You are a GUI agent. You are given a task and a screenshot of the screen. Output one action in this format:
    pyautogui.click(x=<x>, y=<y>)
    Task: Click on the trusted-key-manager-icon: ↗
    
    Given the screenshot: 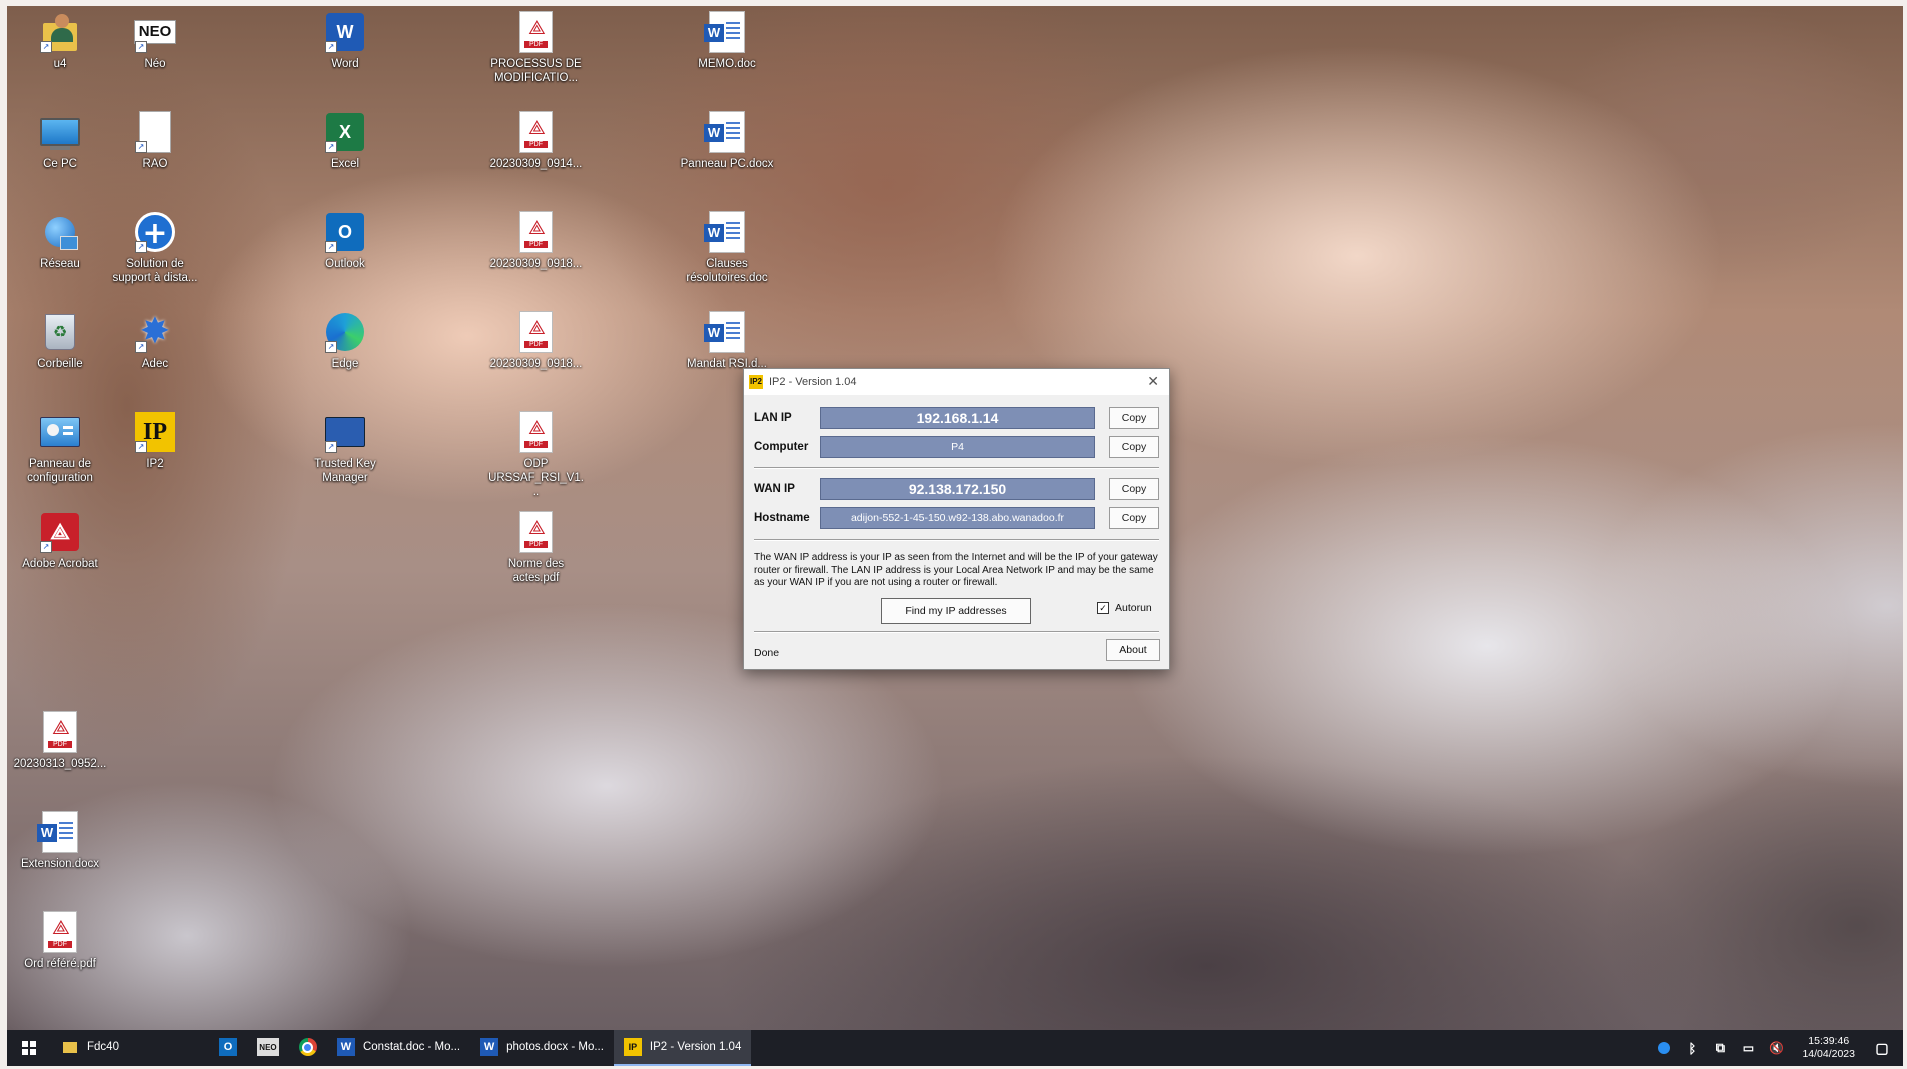 What is the action you would take?
    pyautogui.click(x=345, y=432)
    